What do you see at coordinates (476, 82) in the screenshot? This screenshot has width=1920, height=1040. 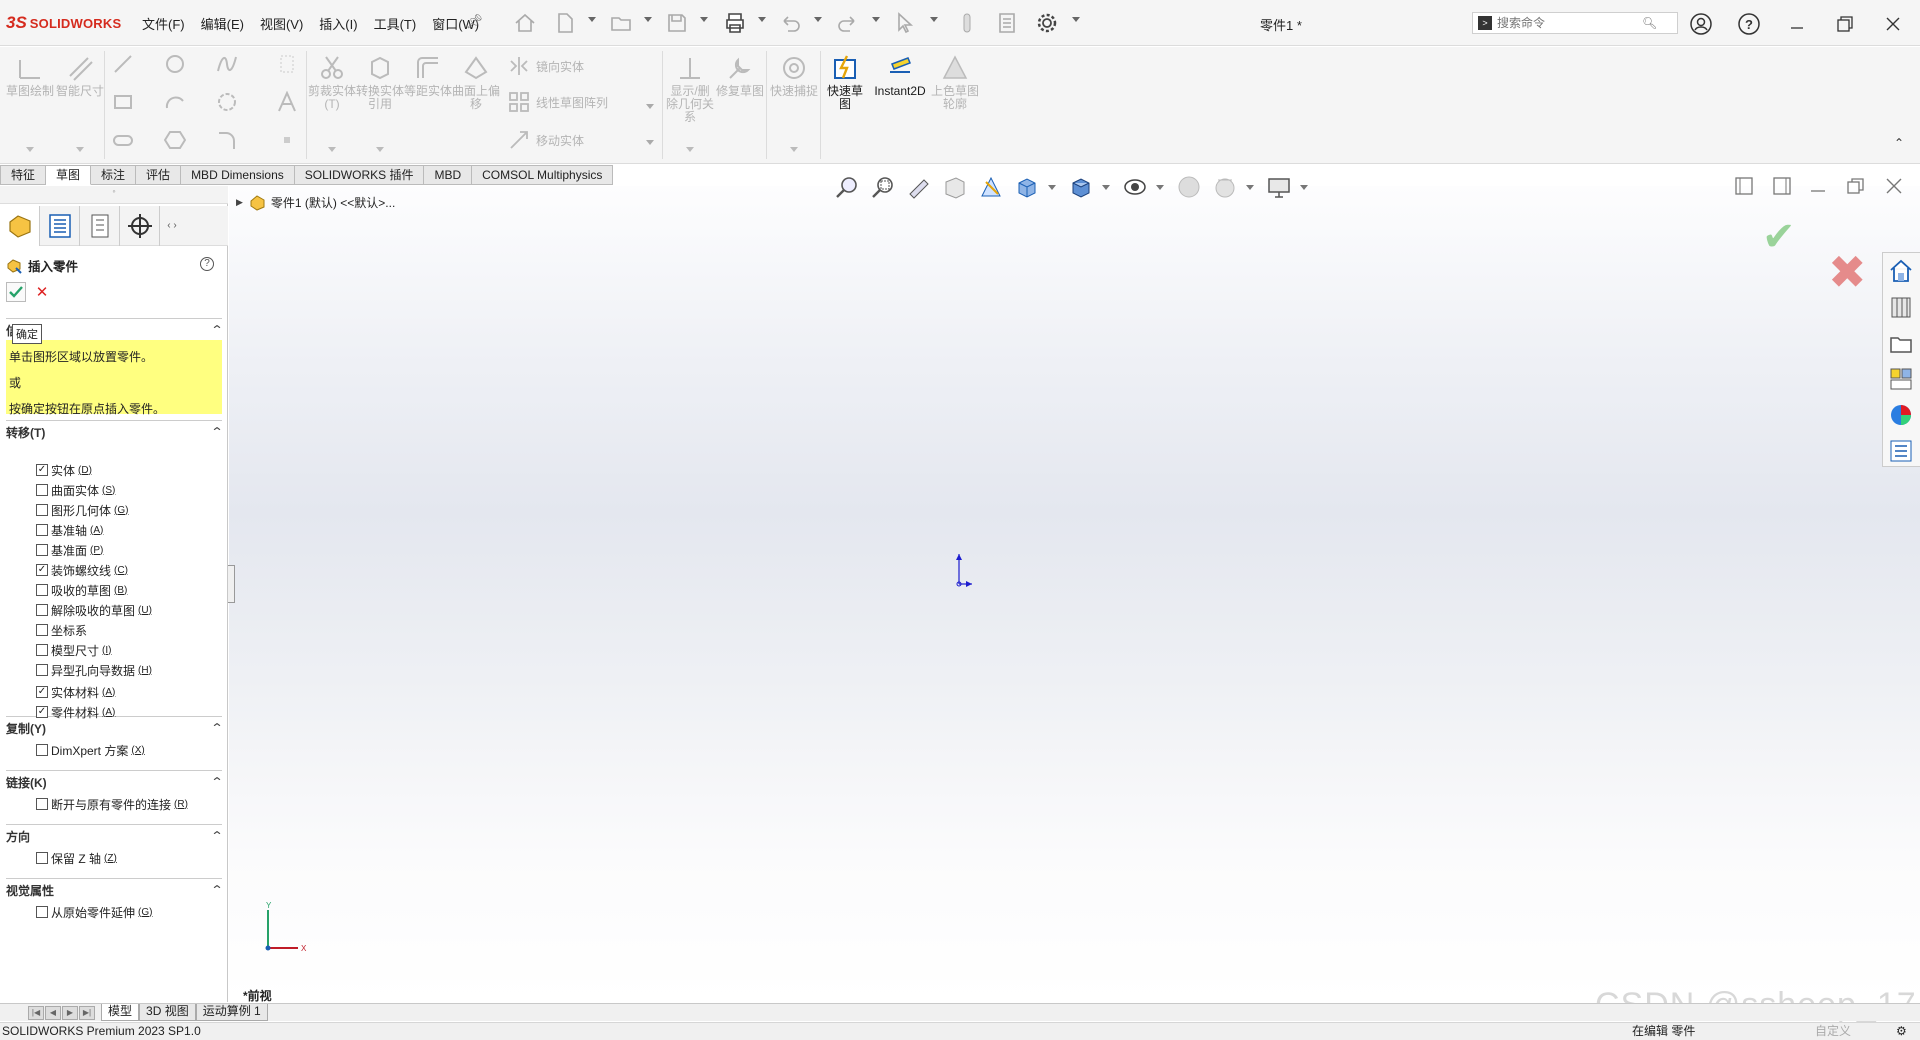 I see `offset-on-surface-button: 曲面上偏移` at bounding box center [476, 82].